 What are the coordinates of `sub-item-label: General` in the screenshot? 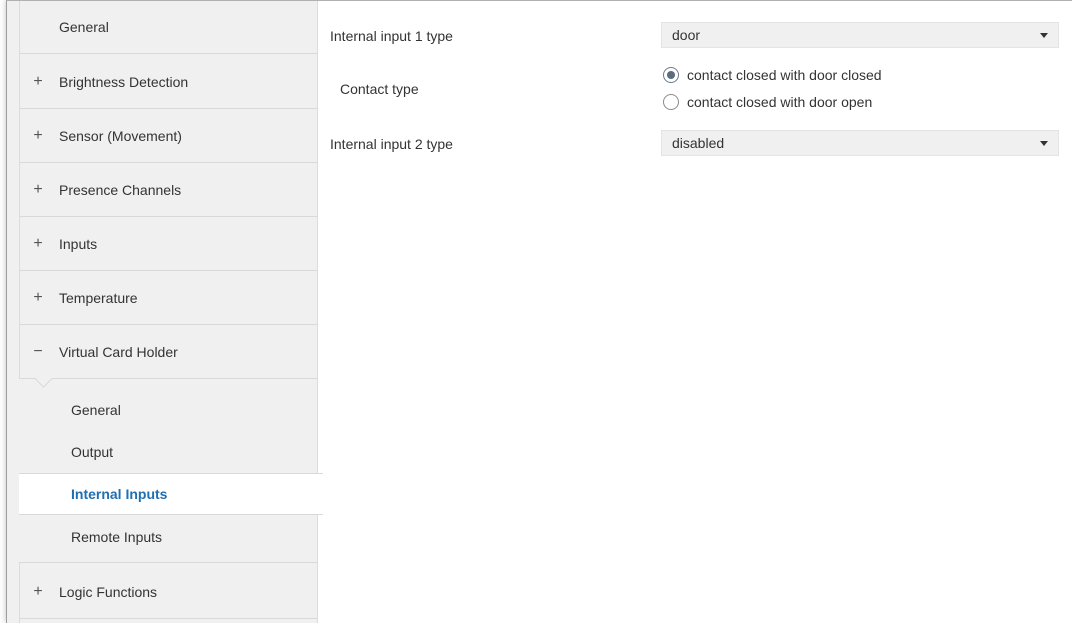 It's located at (96, 410).